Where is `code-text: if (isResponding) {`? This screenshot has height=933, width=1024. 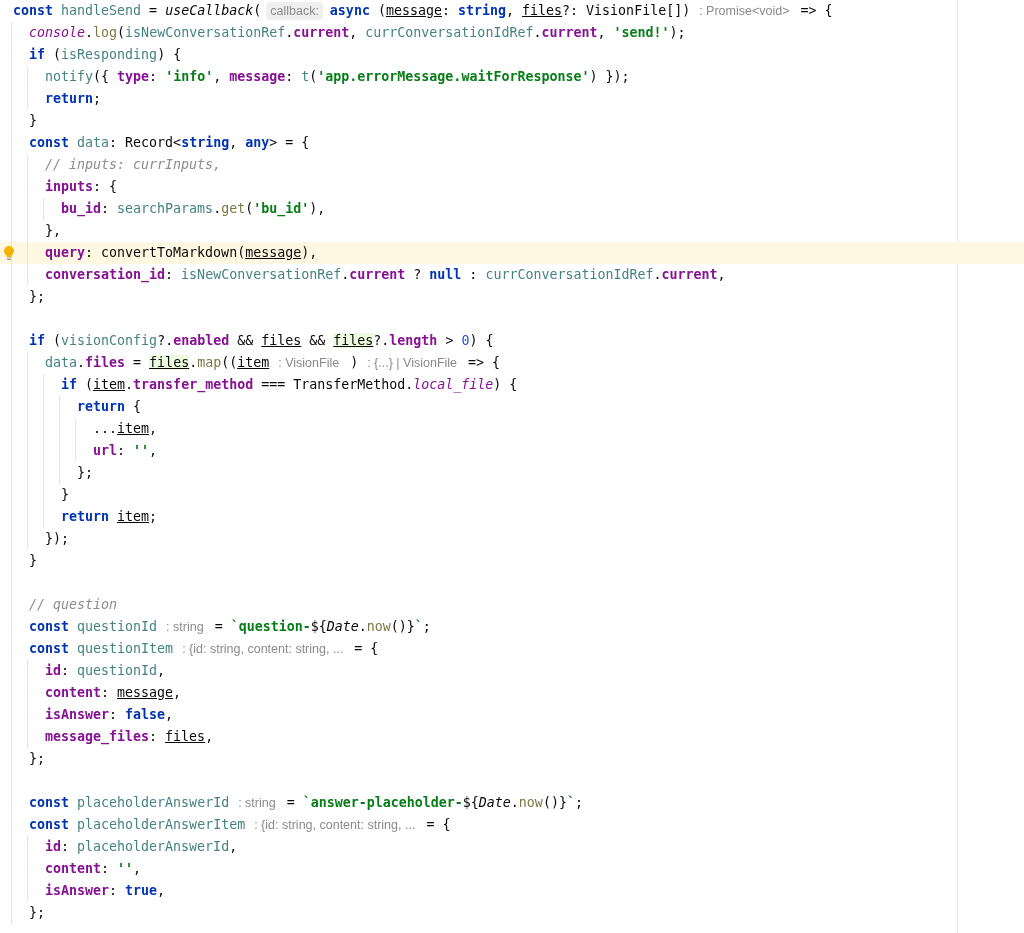
code-text: if (isResponding) { is located at coordinates (105, 55).